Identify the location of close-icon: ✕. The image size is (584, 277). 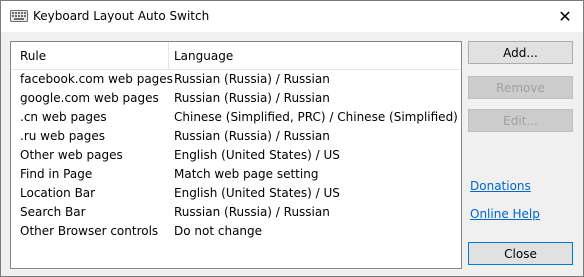
(565, 16).